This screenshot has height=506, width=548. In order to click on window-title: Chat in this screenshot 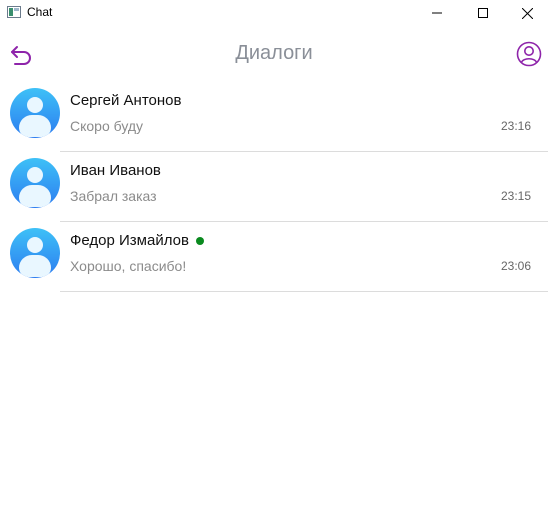, I will do `click(40, 12)`.